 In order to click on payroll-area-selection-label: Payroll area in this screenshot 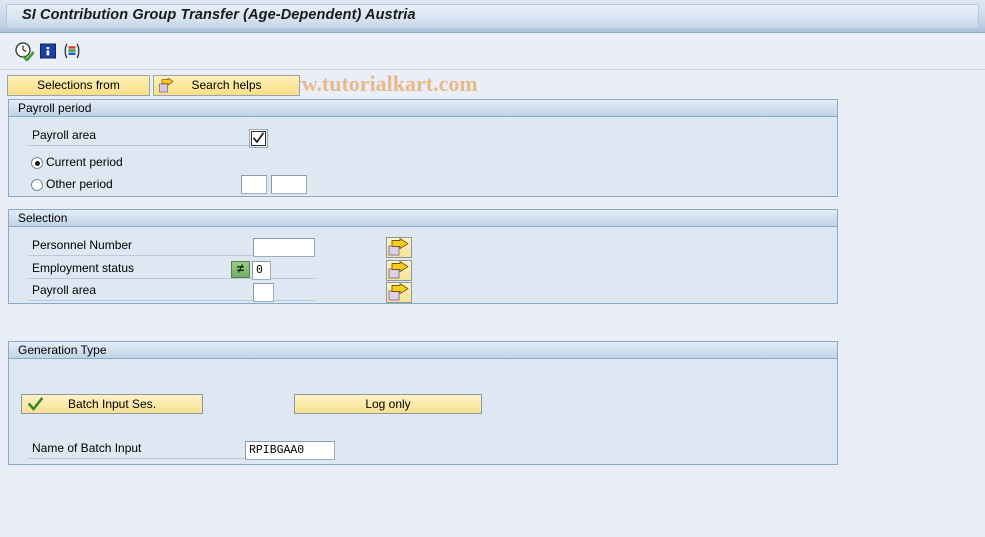, I will do `click(64, 290)`.